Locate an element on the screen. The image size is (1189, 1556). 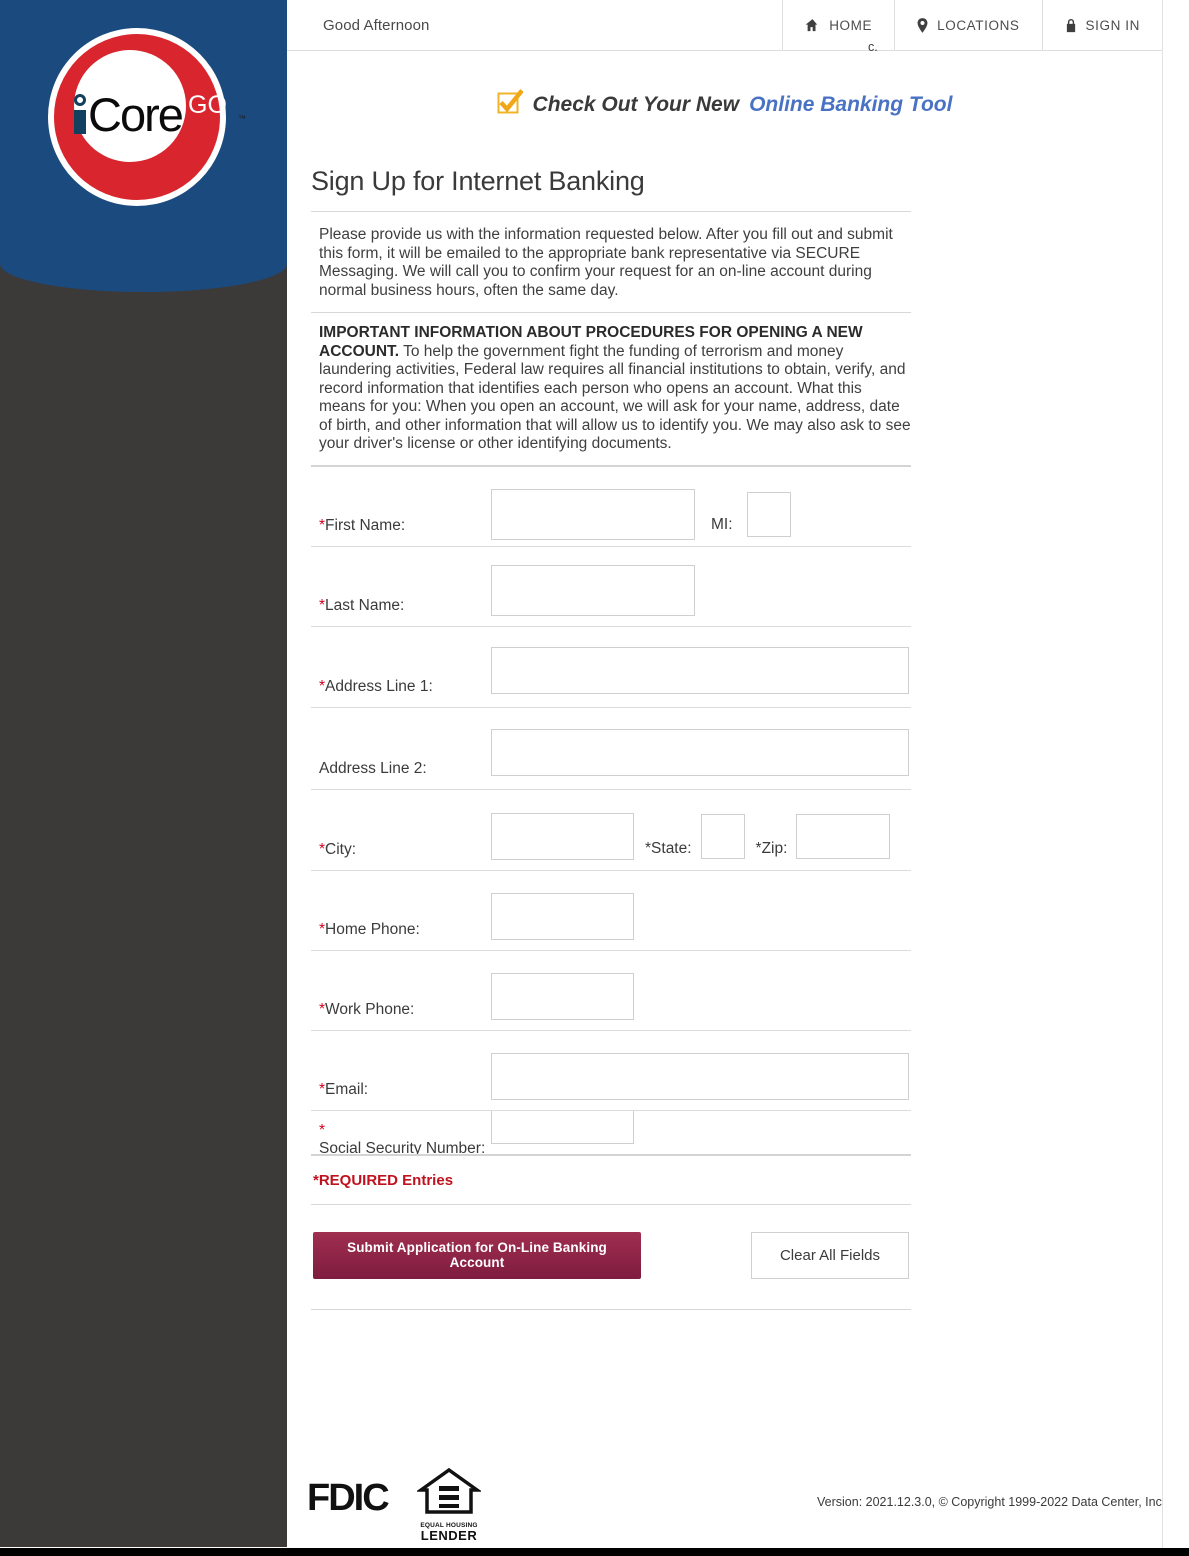
lock-icon is located at coordinates (1071, 25).